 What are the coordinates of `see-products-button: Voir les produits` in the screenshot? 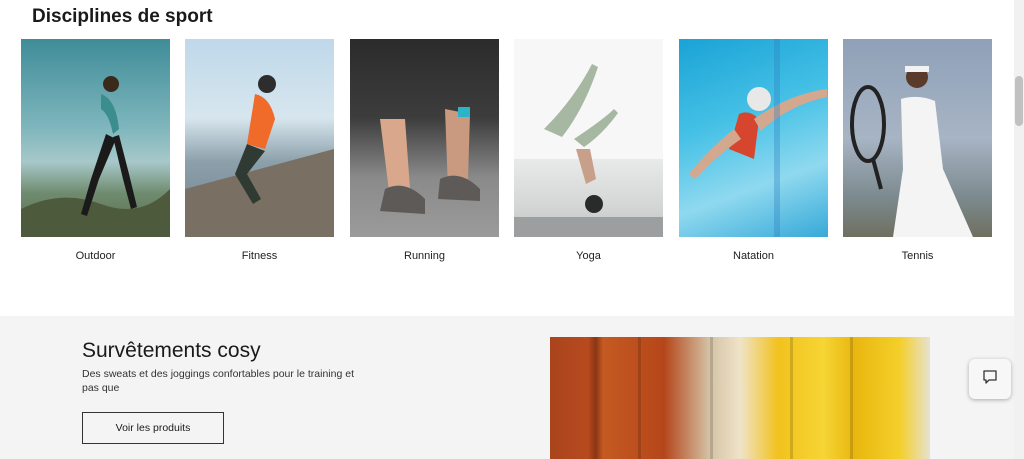 It's located at (153, 428).